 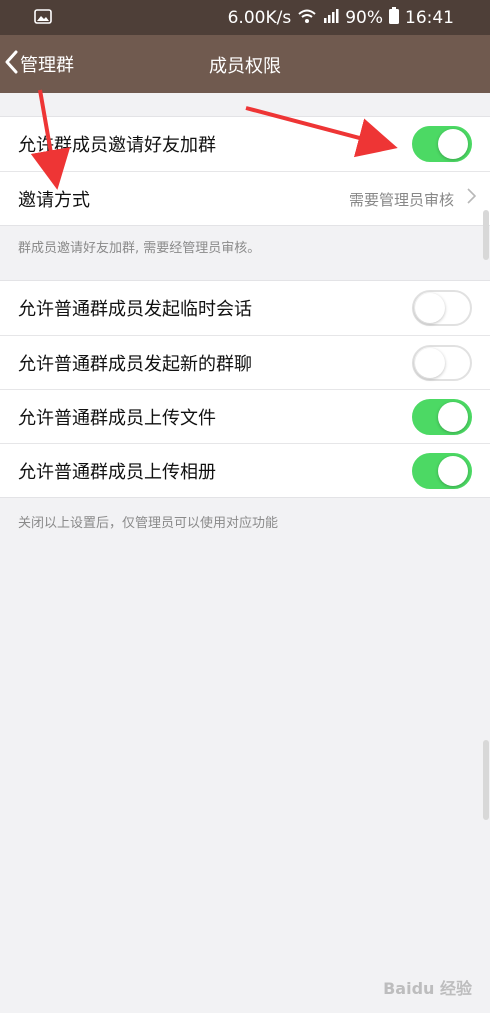 I want to click on temp-chat-toggle, so click(x=442, y=308).